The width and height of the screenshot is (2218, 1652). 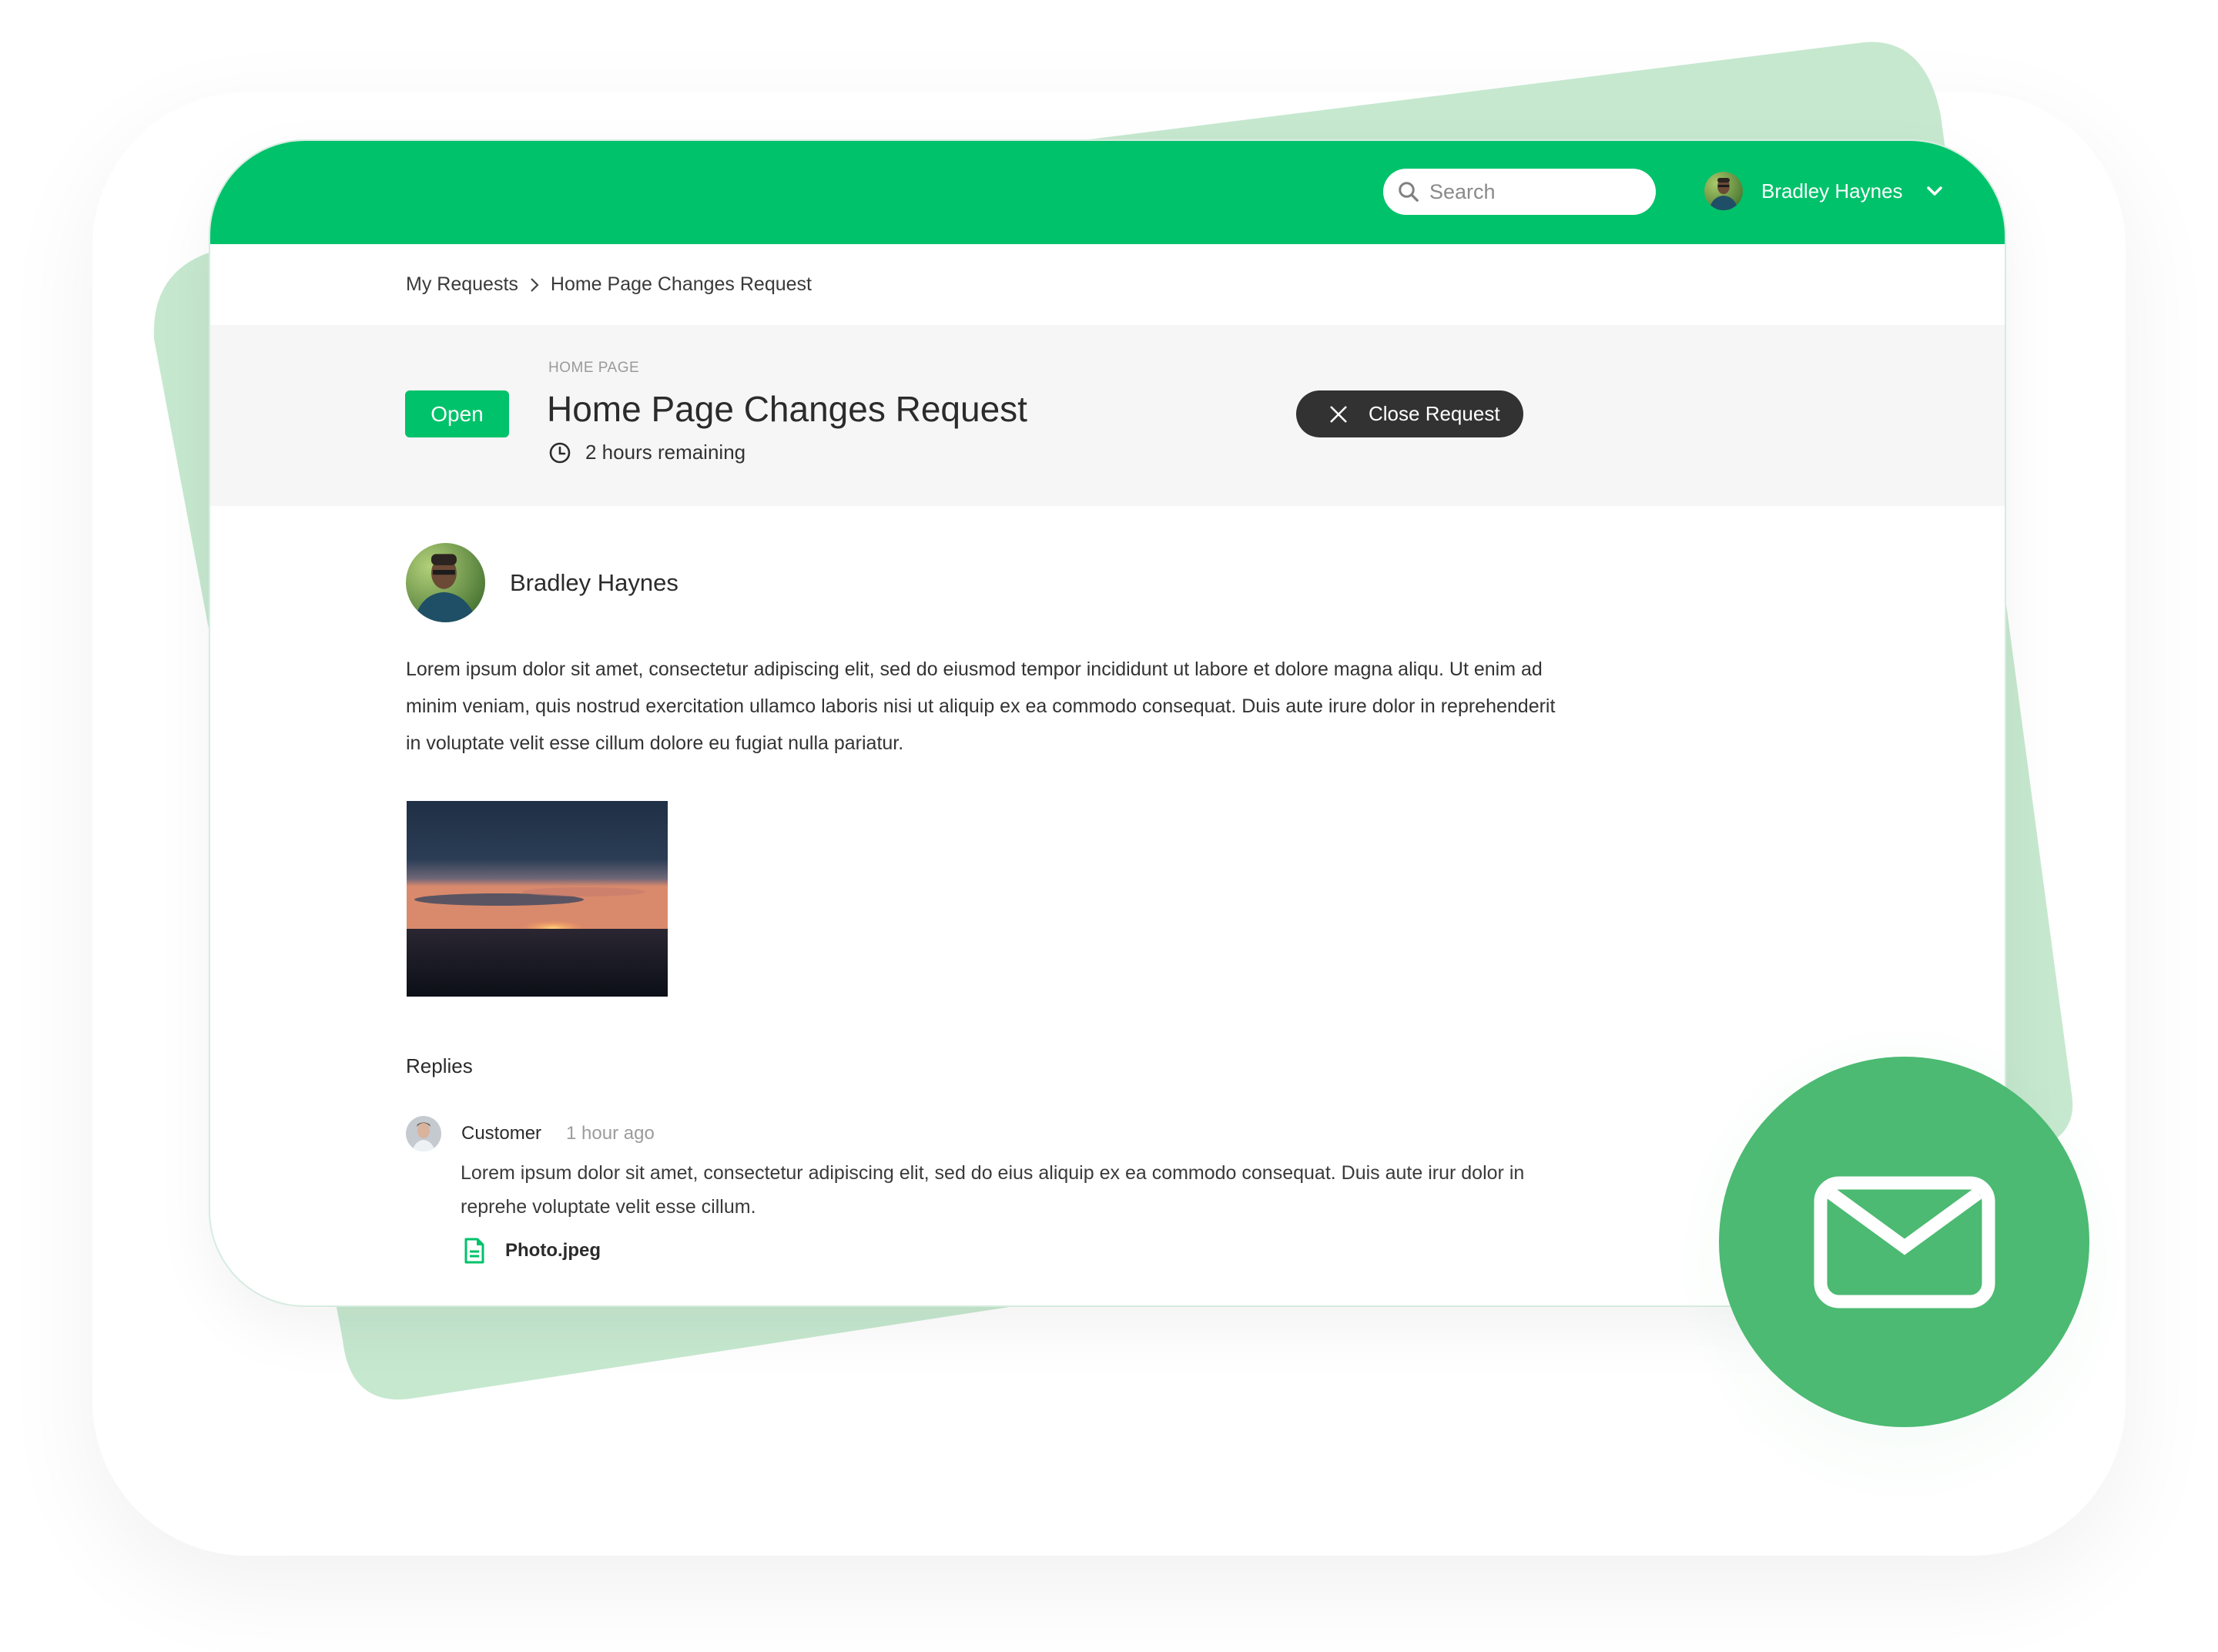 What do you see at coordinates (474, 1251) in the screenshot?
I see `file-icon` at bounding box center [474, 1251].